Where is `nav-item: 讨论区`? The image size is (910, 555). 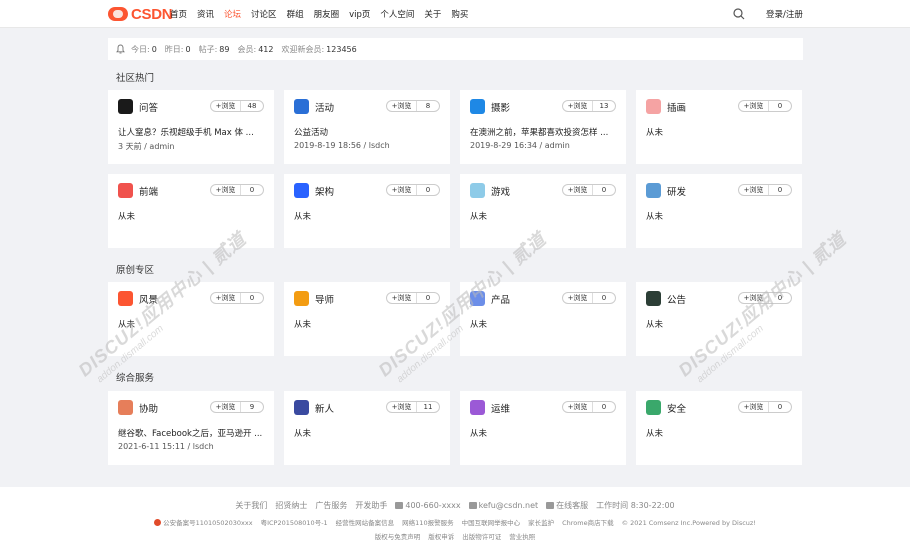 nav-item: 讨论区 is located at coordinates (264, 14).